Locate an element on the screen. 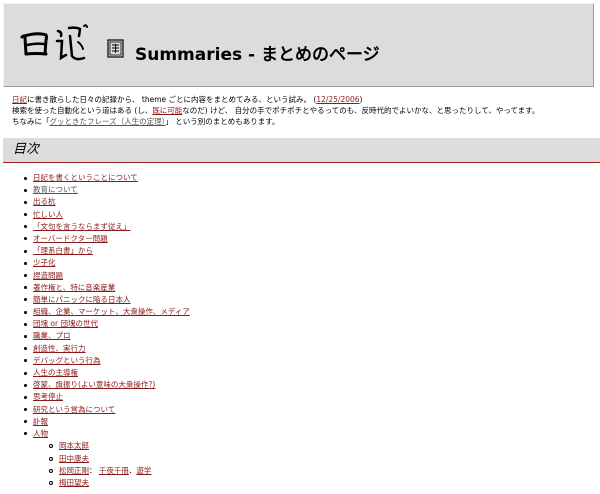 The height and width of the screenshot is (494, 600). diary-logo-icon is located at coordinates (72, 42).